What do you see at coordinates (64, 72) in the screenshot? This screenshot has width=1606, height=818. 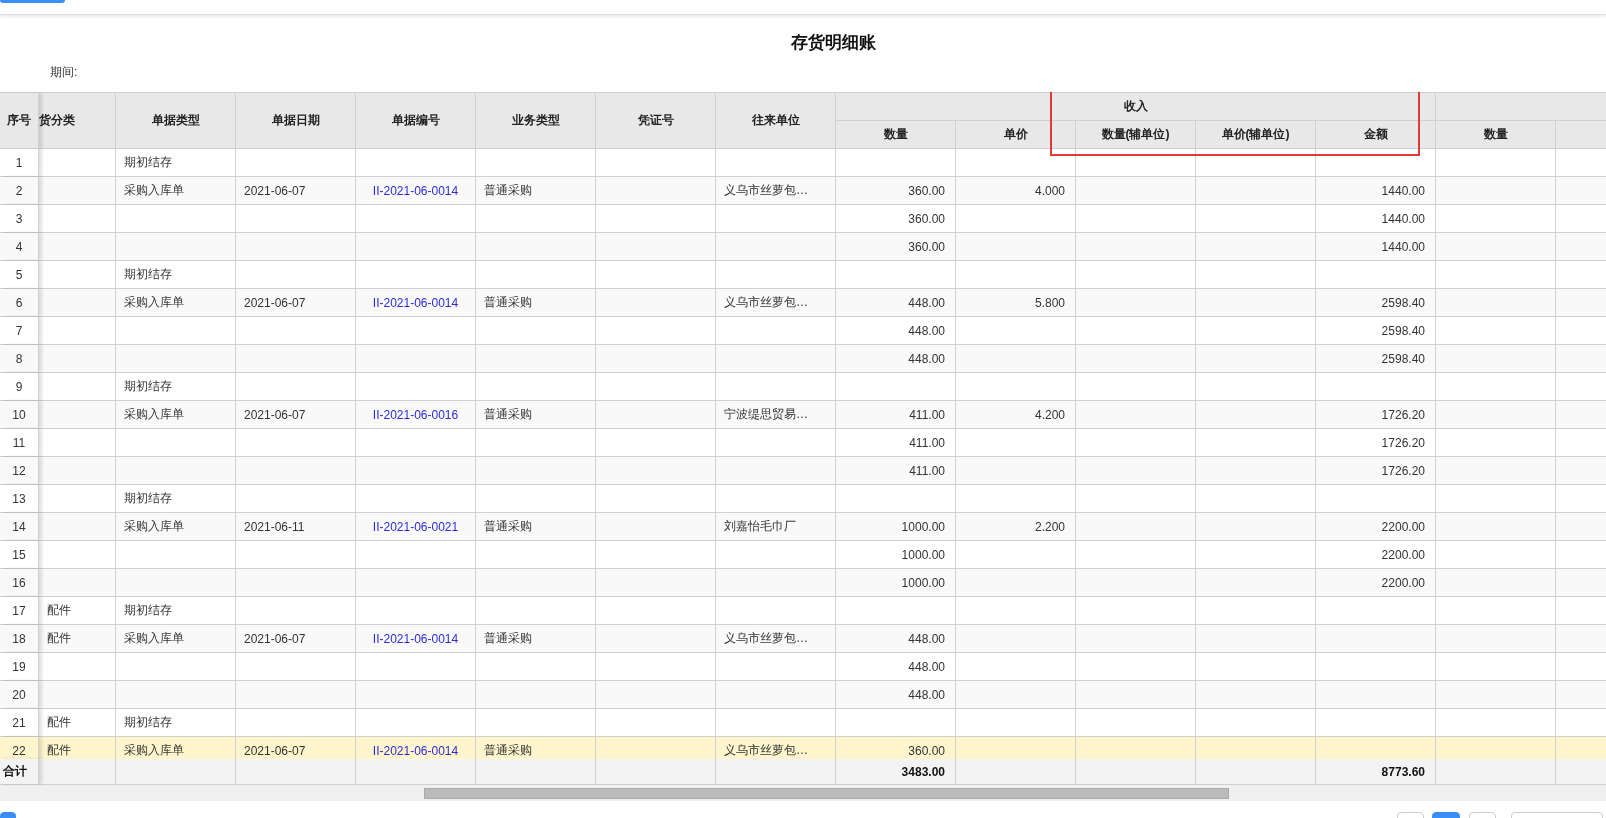 I see `period-label: 期间:` at bounding box center [64, 72].